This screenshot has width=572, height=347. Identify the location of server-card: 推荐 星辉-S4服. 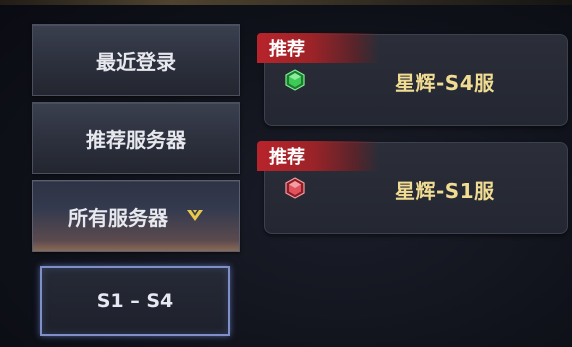
(412, 79).